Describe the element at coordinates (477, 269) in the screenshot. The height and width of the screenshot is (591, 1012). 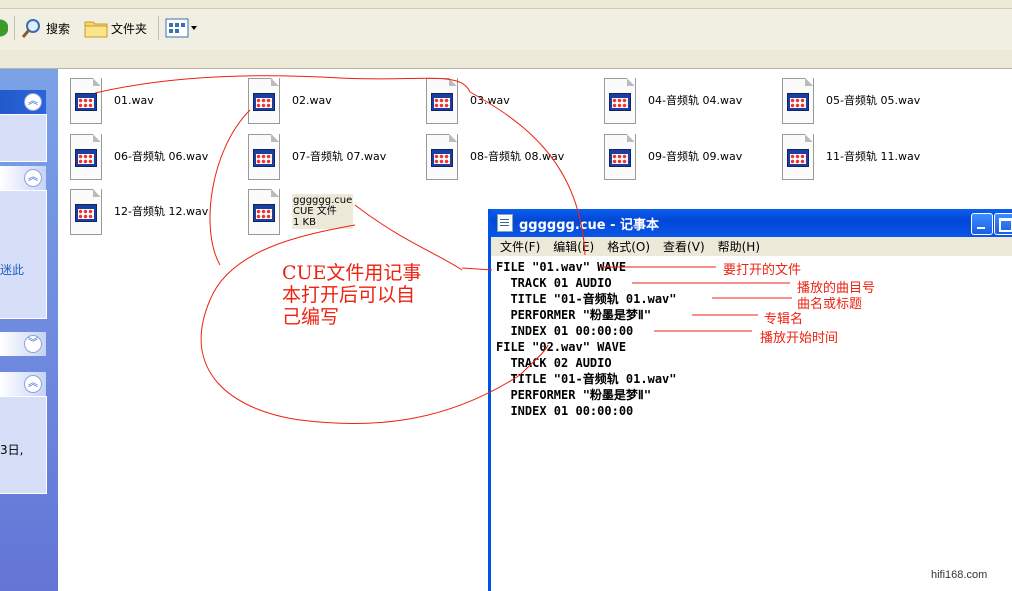
I see `pointer-line` at that location.